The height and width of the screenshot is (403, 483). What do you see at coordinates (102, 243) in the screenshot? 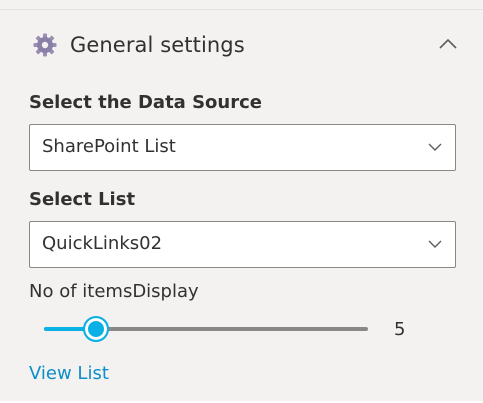
I see `select-list-value: QuickLinks02` at bounding box center [102, 243].